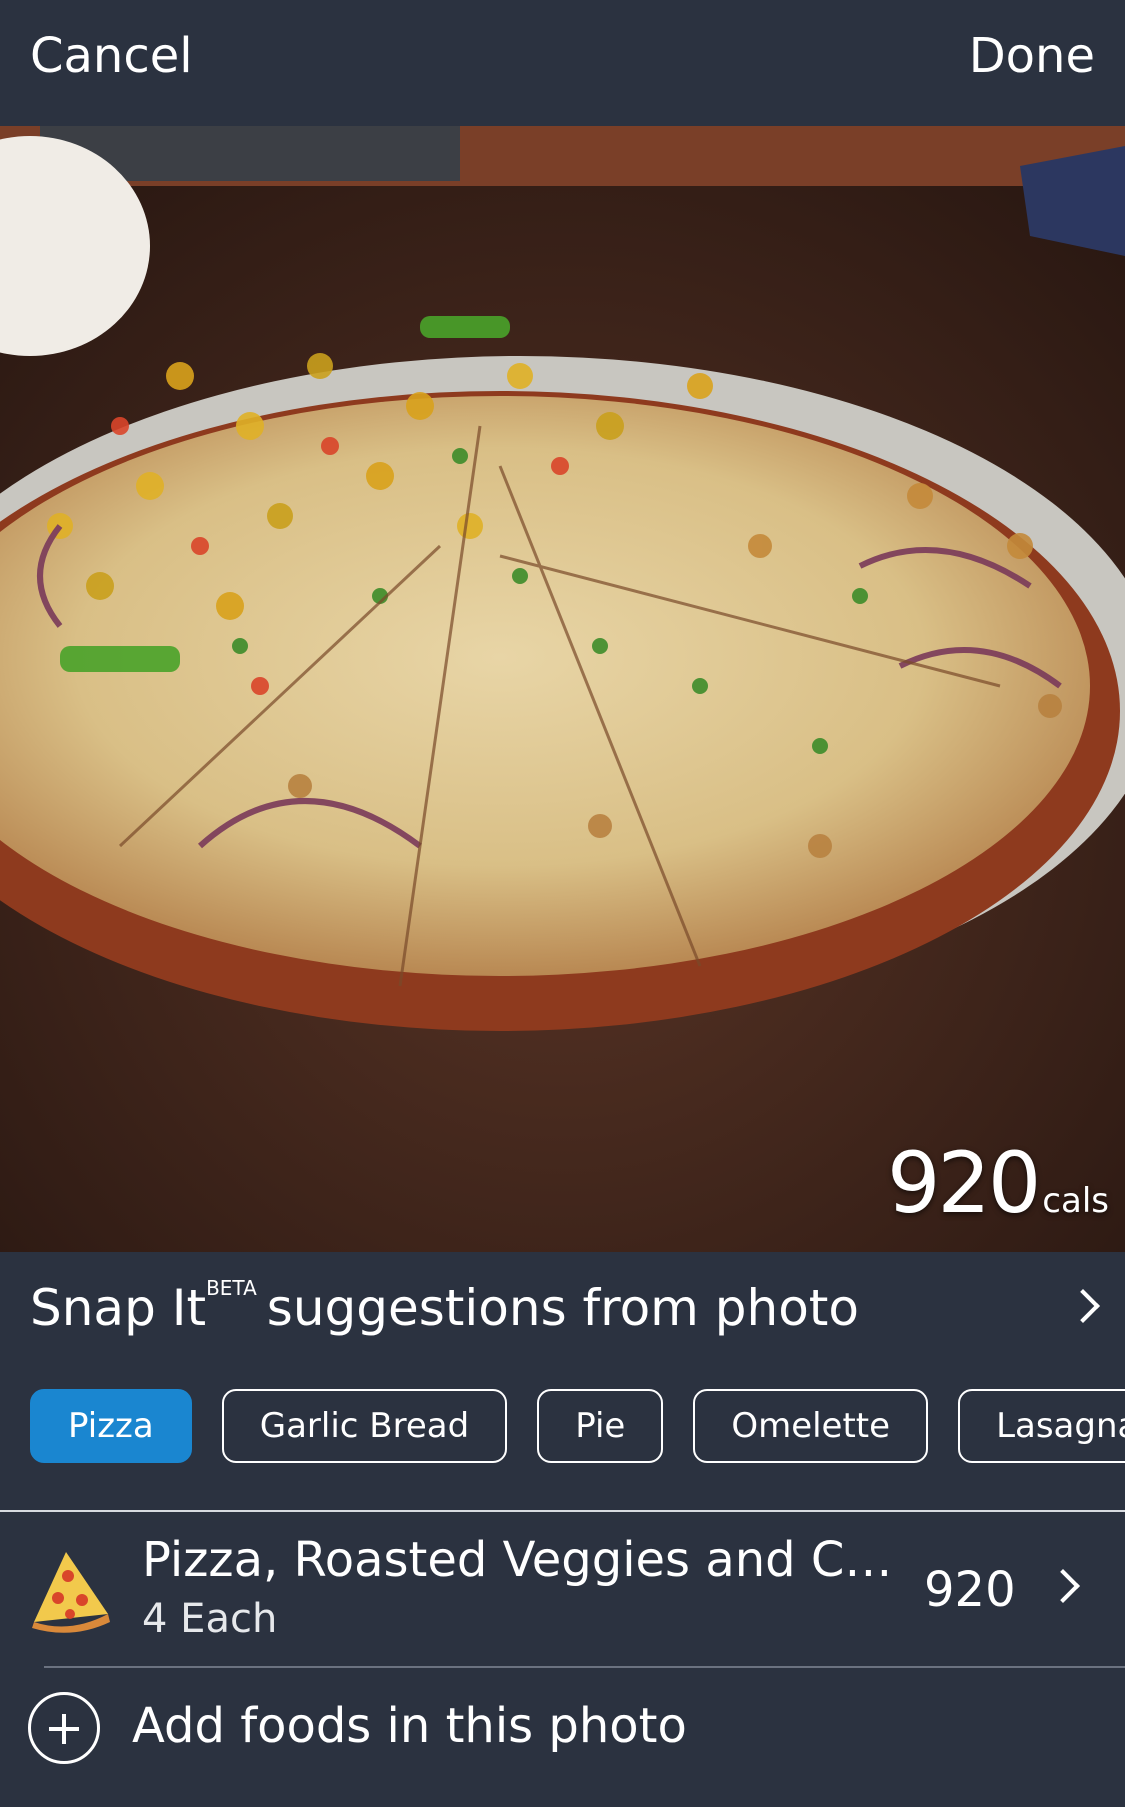  I want to click on photo-calories-value: 920, so click(963, 1183).